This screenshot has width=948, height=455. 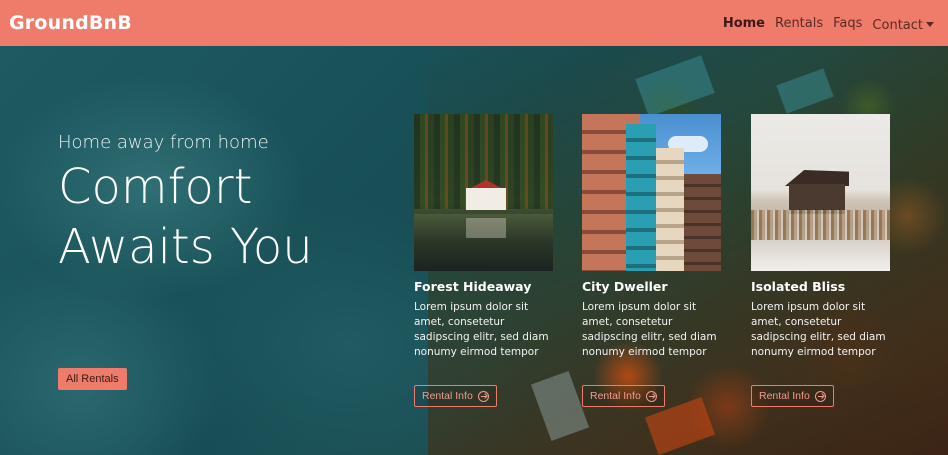 What do you see at coordinates (847, 23) in the screenshot?
I see `nav-link-faqs: Faqs` at bounding box center [847, 23].